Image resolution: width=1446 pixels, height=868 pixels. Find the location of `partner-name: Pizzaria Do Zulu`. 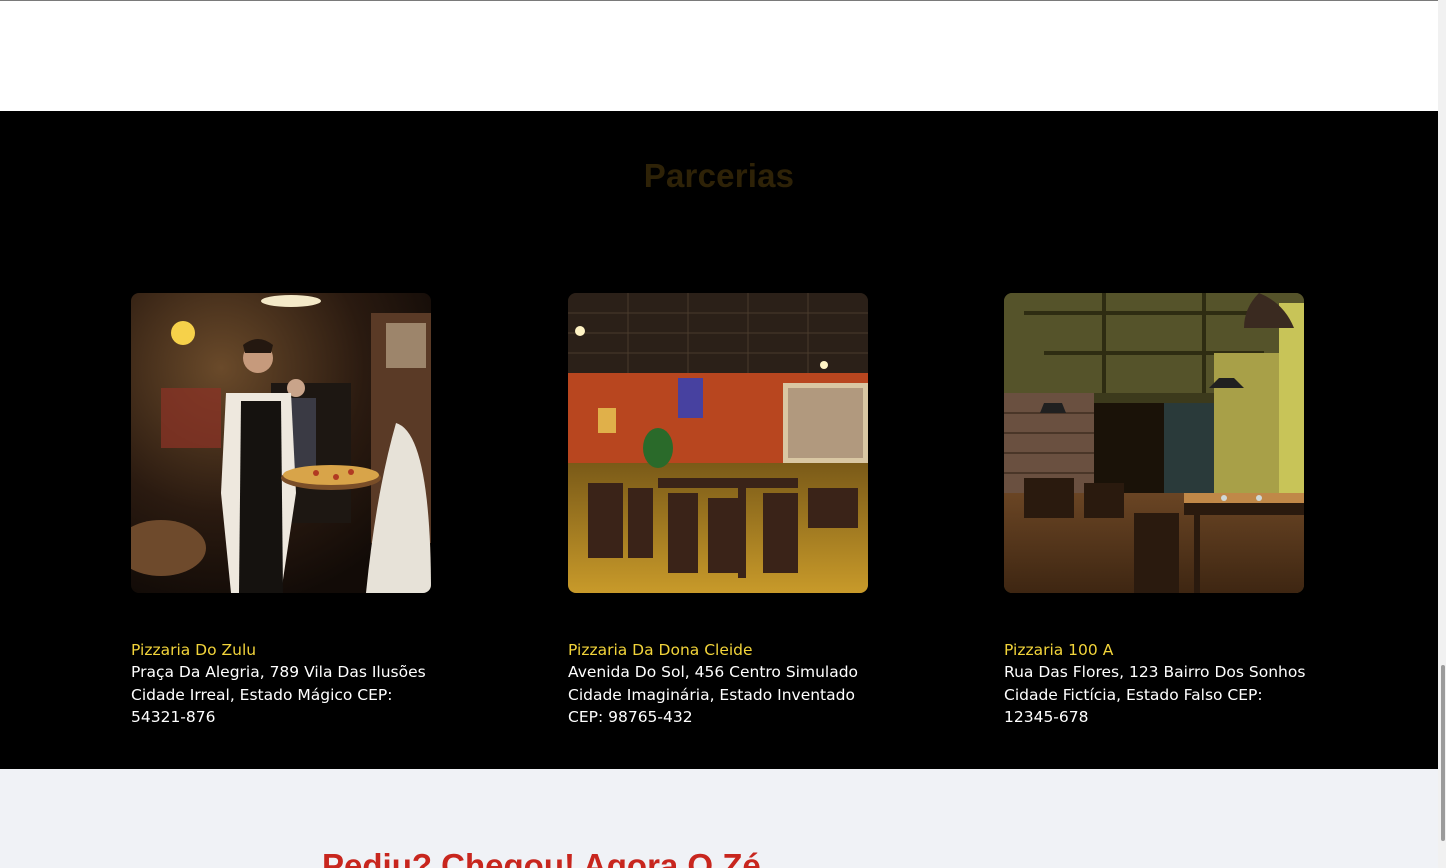

partner-name: Pizzaria Do Zulu is located at coordinates (194, 650).